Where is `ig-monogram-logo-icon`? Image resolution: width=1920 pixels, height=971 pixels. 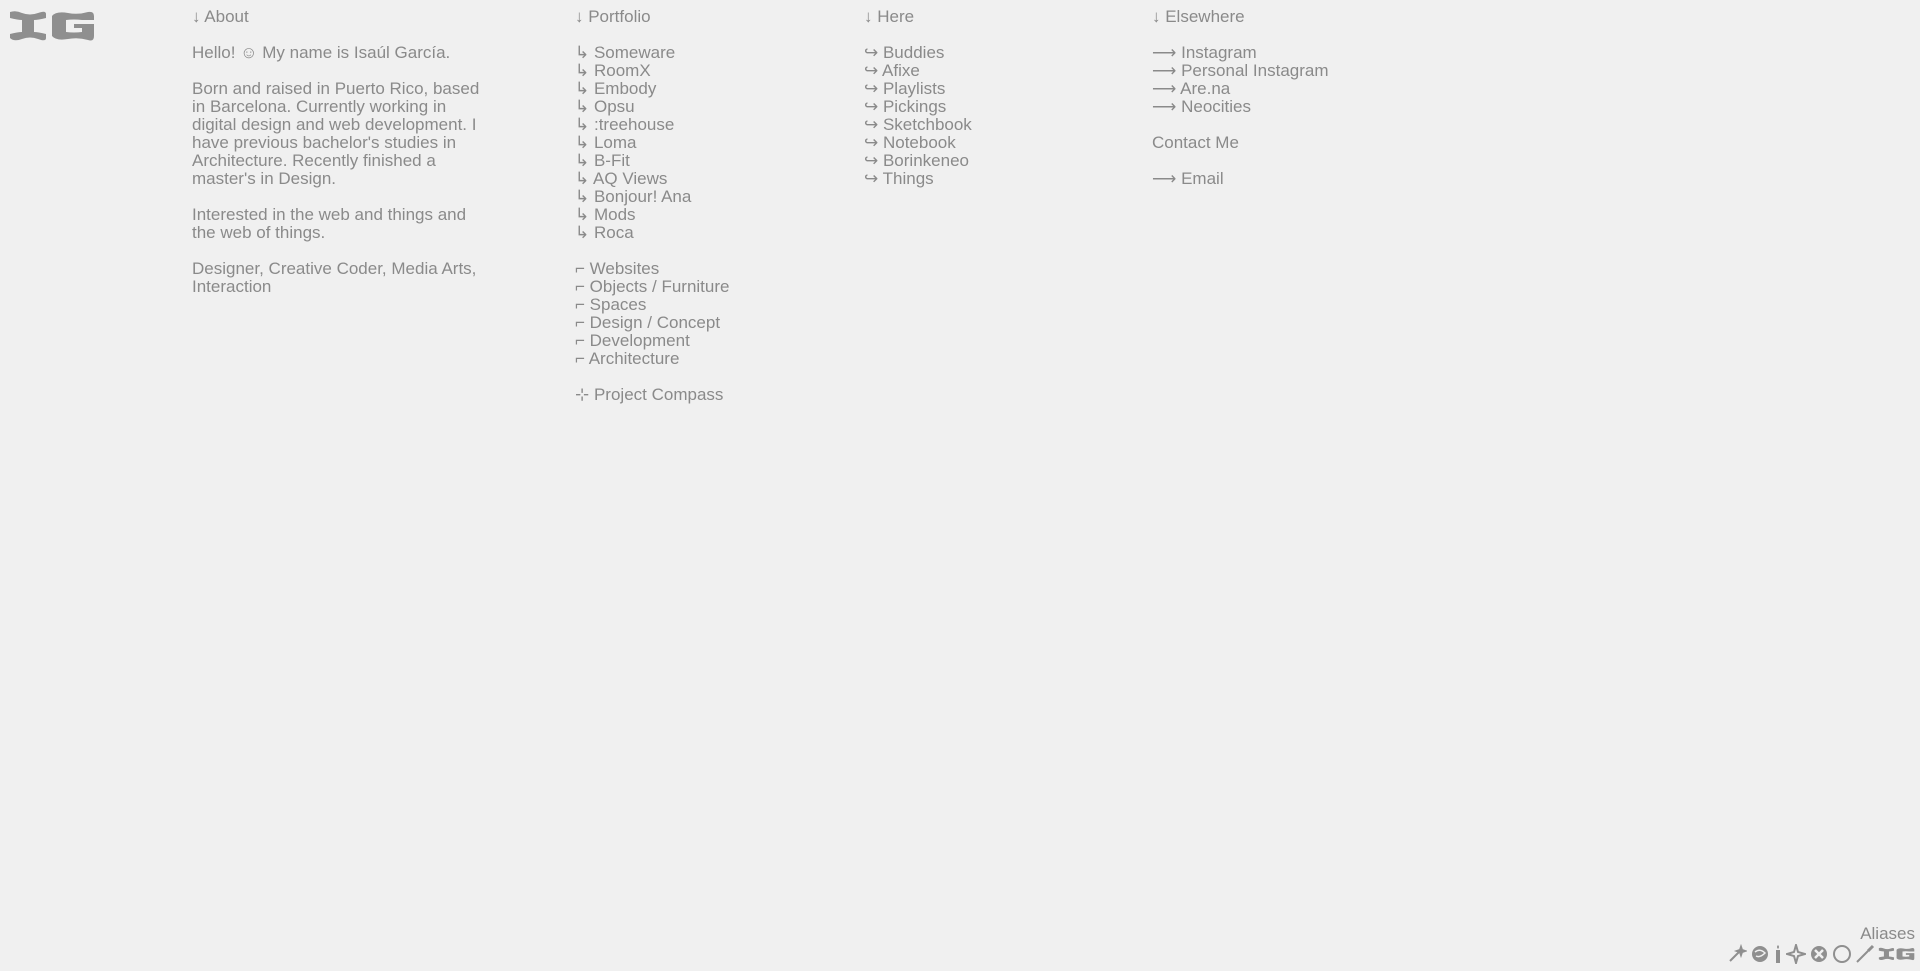 ig-monogram-logo-icon is located at coordinates (52, 26).